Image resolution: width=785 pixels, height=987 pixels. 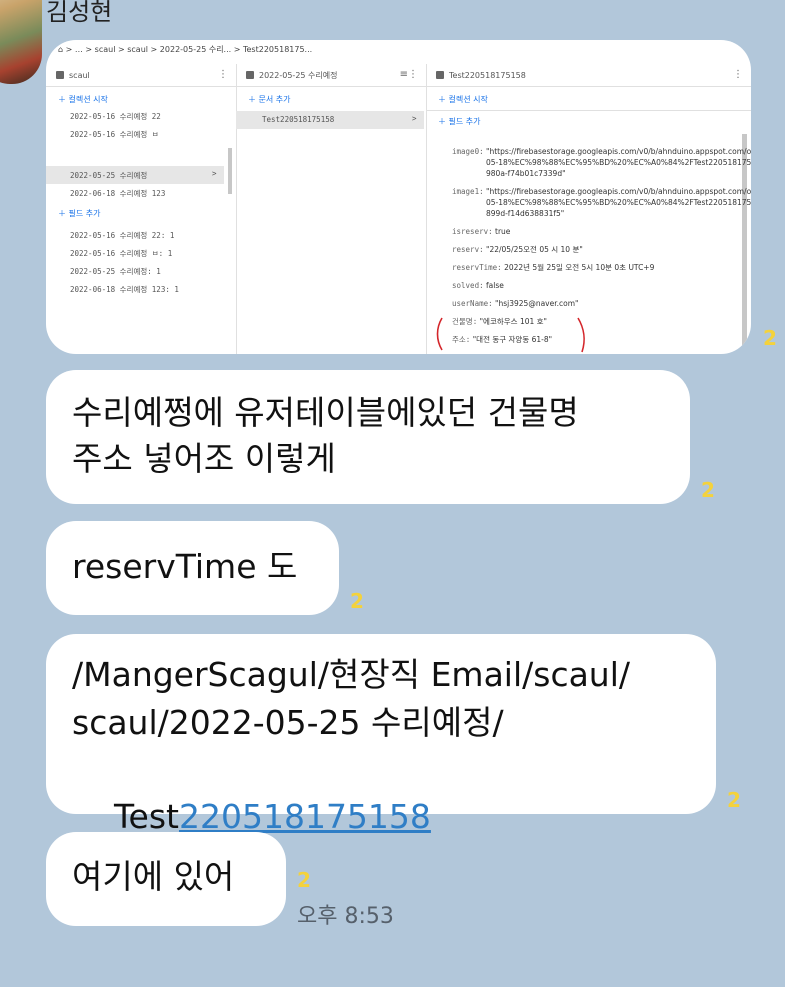 What do you see at coordinates (108, 175) in the screenshot?
I see `list-item-selected: 2022-05-25 수리예정` at bounding box center [108, 175].